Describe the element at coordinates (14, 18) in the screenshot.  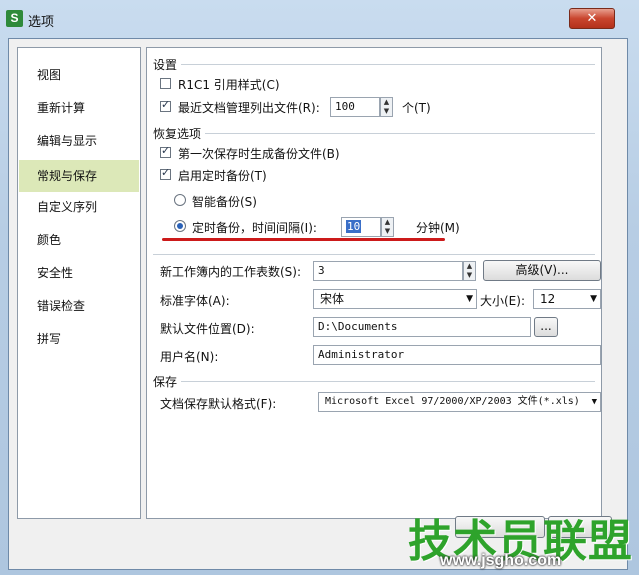
I see `app-icon: S` at that location.